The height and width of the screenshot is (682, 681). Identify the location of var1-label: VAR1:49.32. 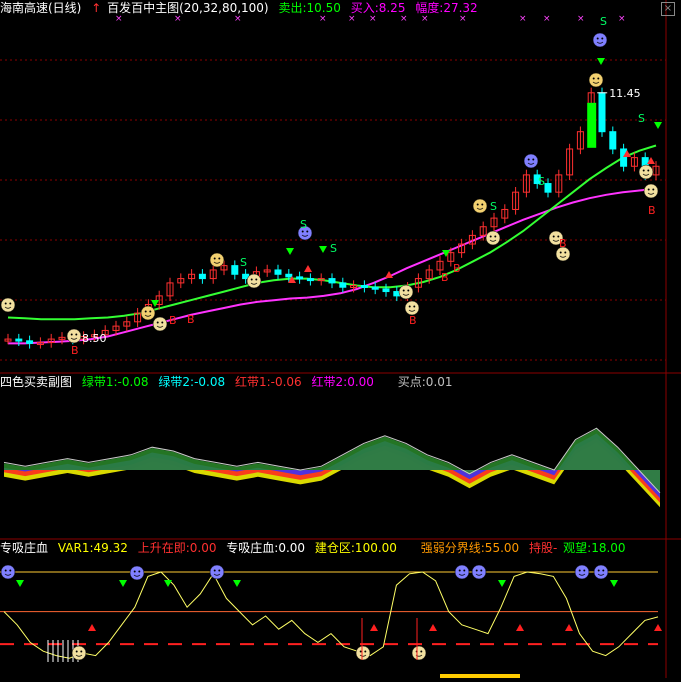
(92, 548).